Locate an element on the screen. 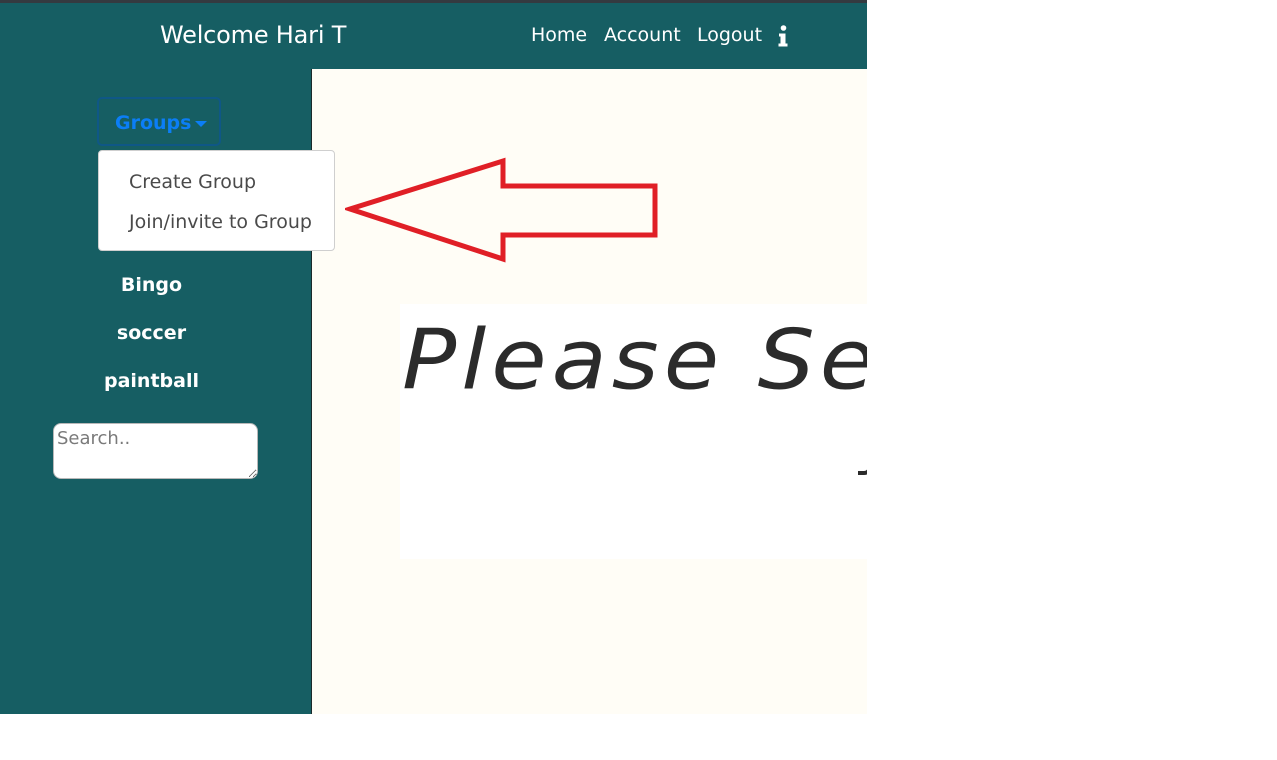 The height and width of the screenshot is (760, 1277). join-invite-group-menu-item: Join/invite to Group is located at coordinates (220, 222).